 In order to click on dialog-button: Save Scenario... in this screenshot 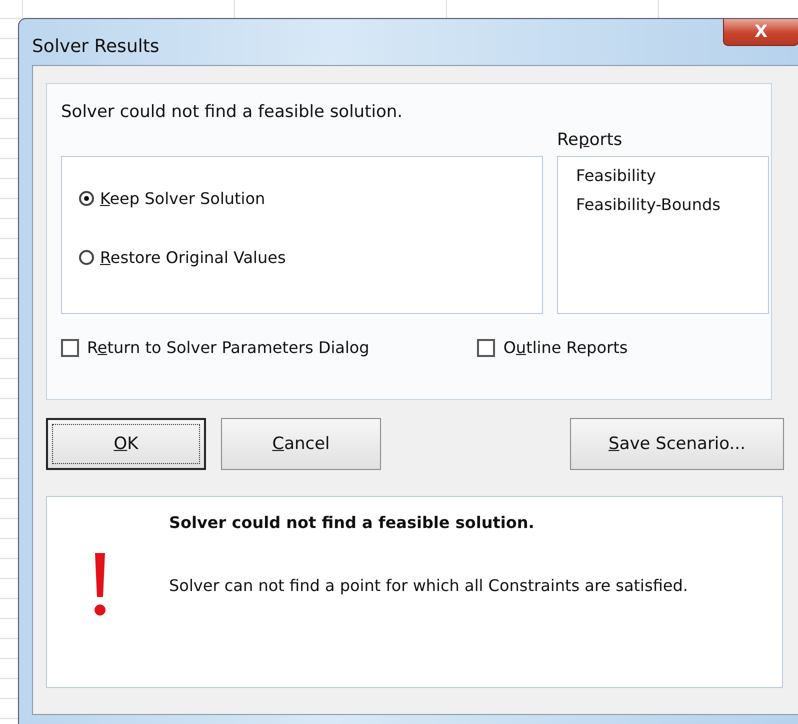, I will do `click(677, 444)`.